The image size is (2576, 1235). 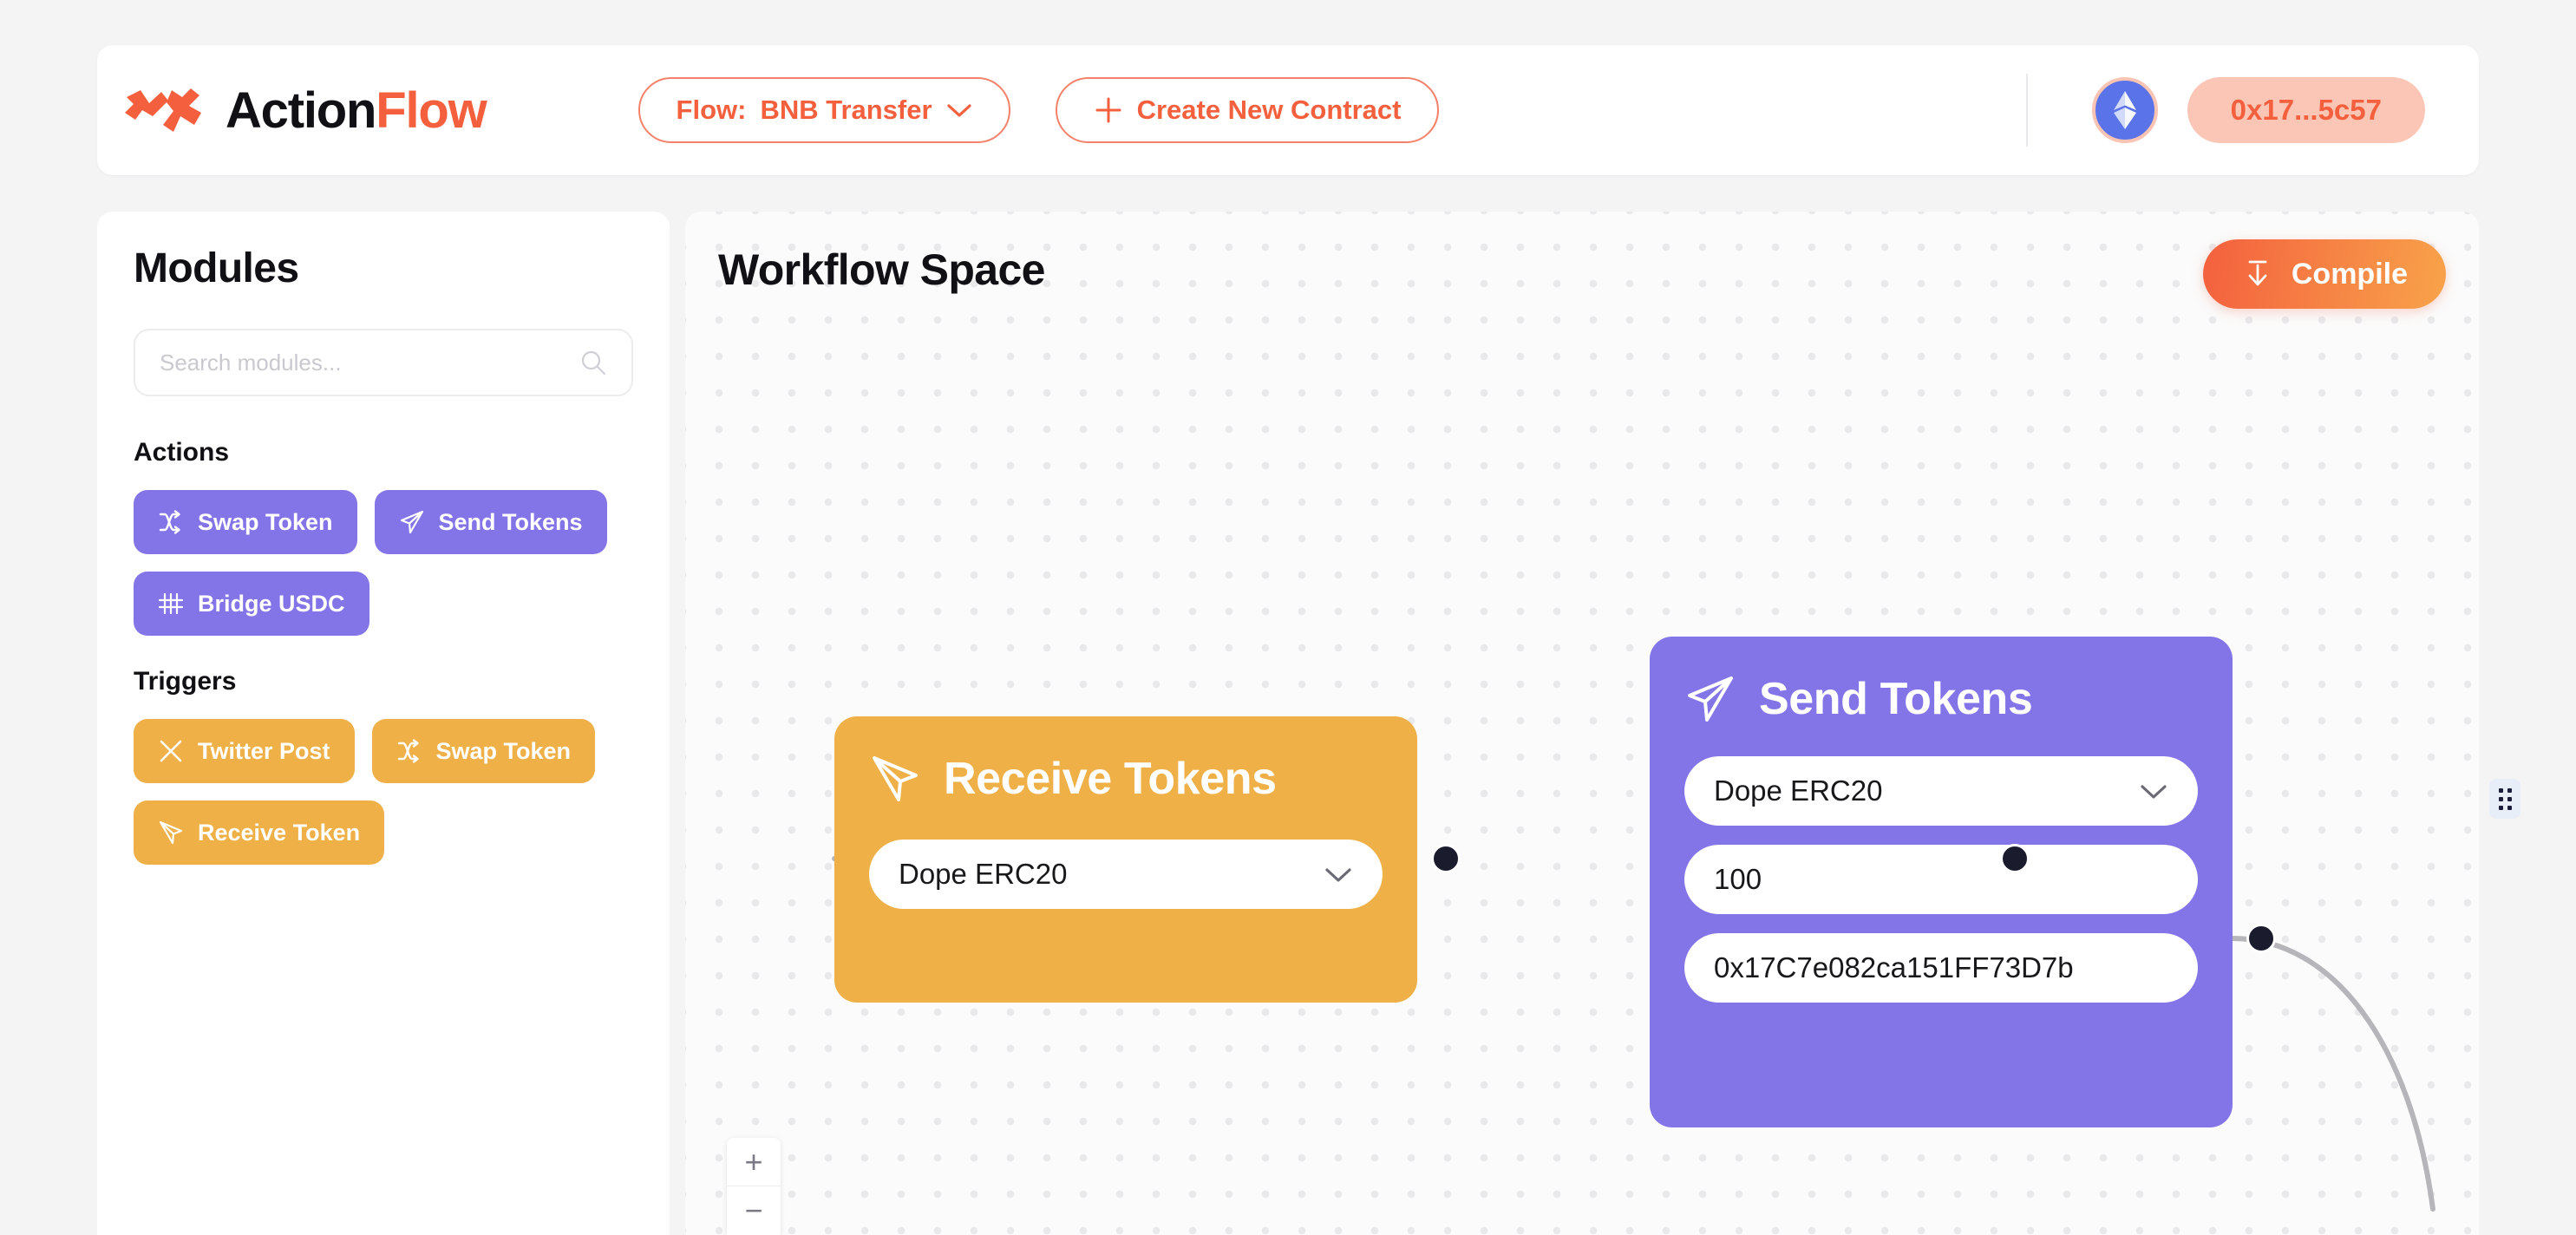 I want to click on node-receive-token-value: Dope ERC20, so click(x=983, y=874).